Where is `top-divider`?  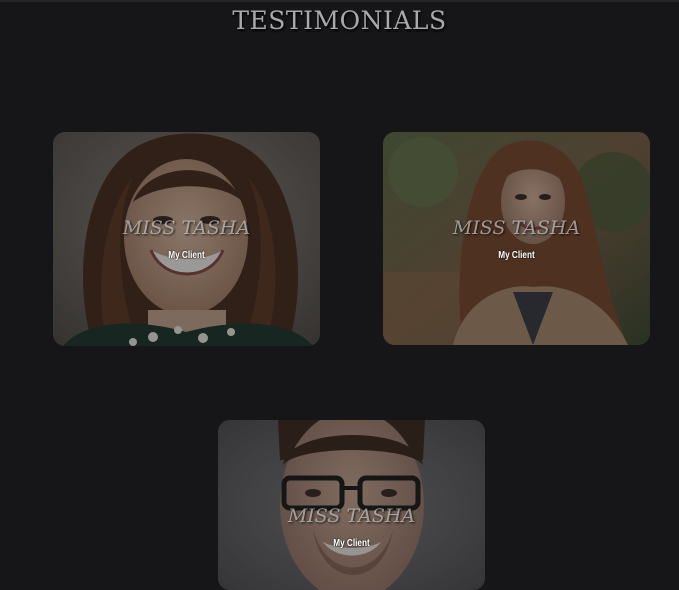 top-divider is located at coordinates (339, 1).